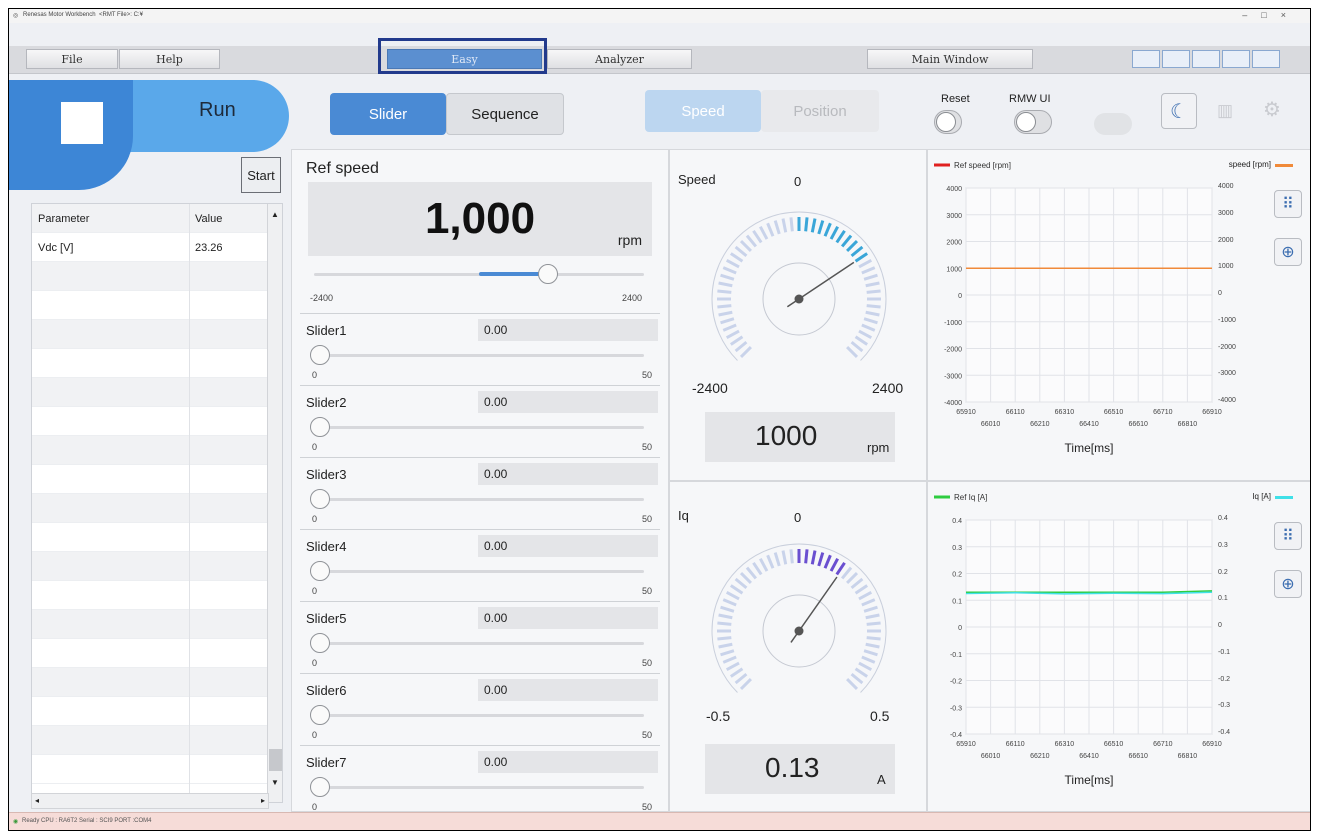 The width and height of the screenshot is (1319, 840). I want to click on stop-icon, so click(82, 123).